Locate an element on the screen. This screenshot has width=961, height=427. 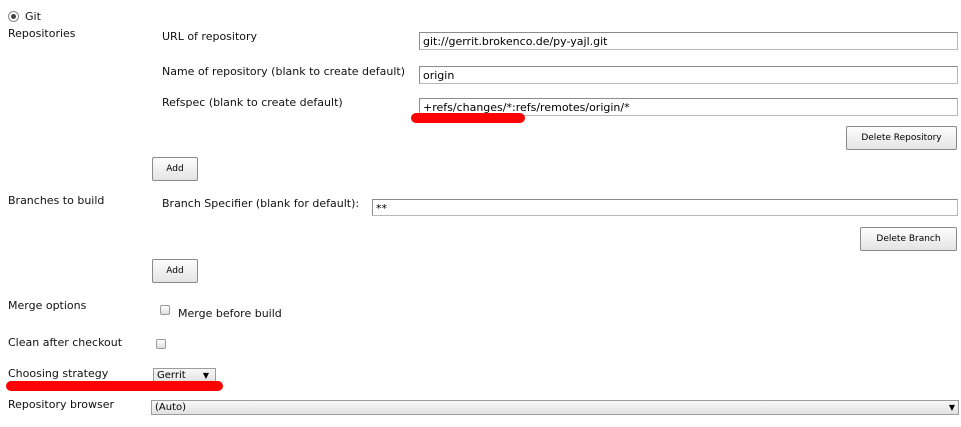
choosing-strategy-label: Choosing strategy is located at coordinates (58, 373).